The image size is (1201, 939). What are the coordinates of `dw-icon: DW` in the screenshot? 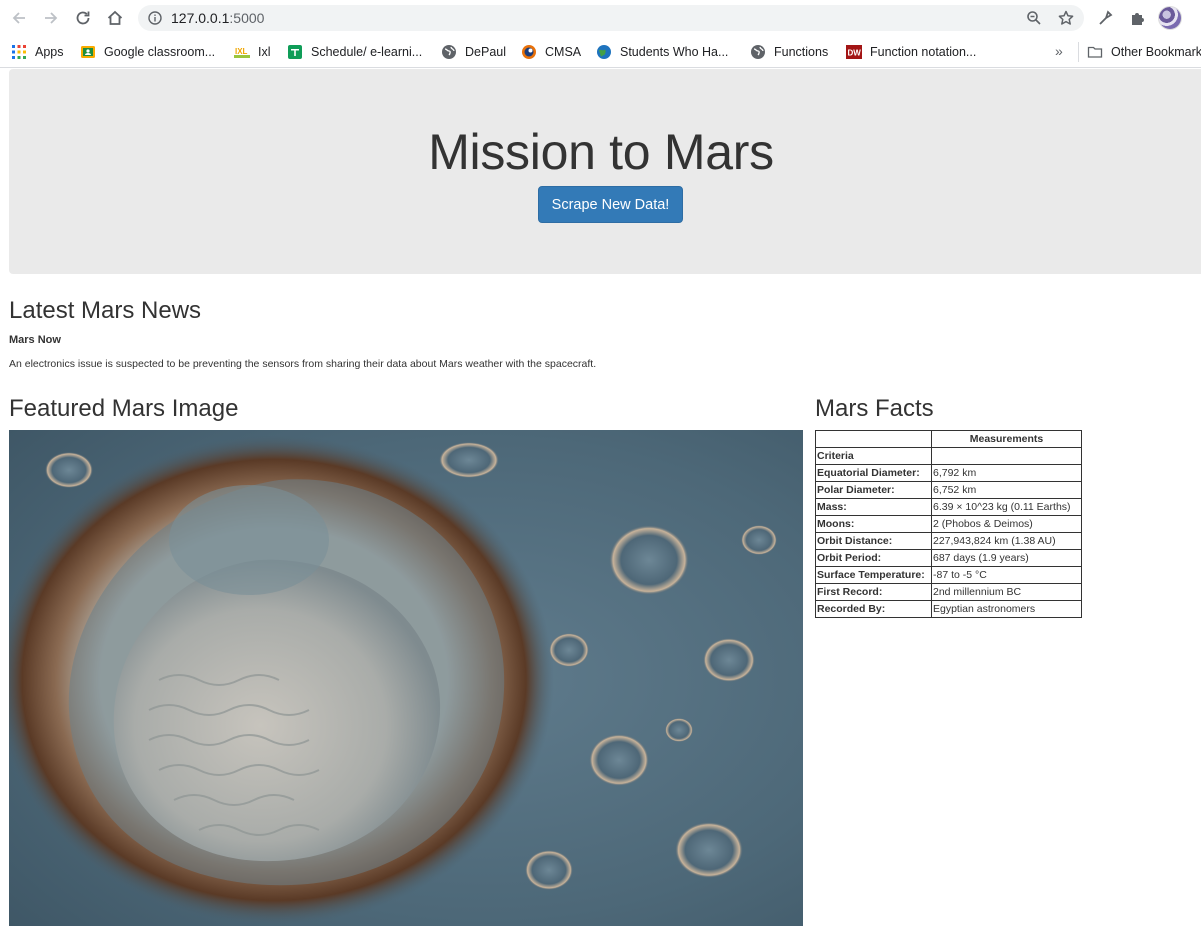 It's located at (854, 52).